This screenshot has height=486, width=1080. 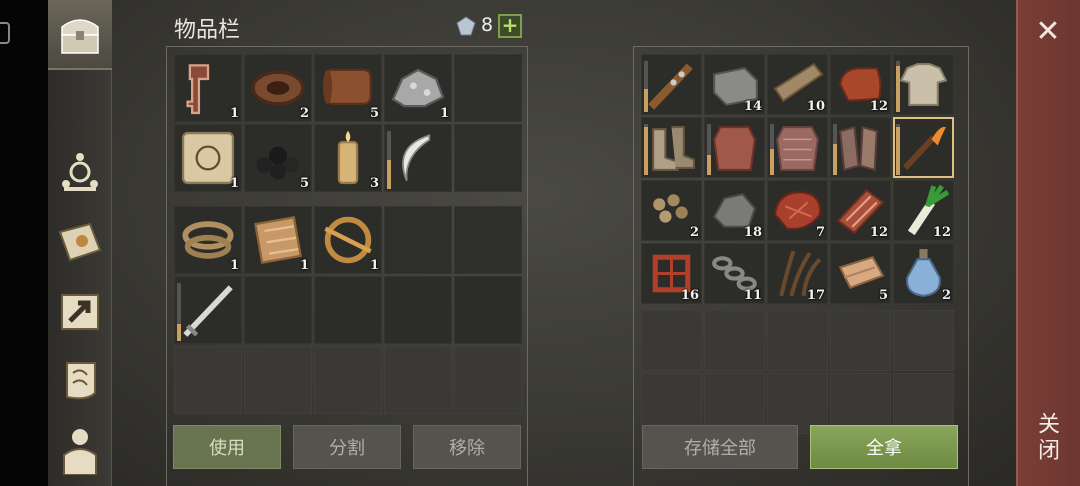 What do you see at coordinates (689, 295) in the screenshot?
I see `item-count: 16` at bounding box center [689, 295].